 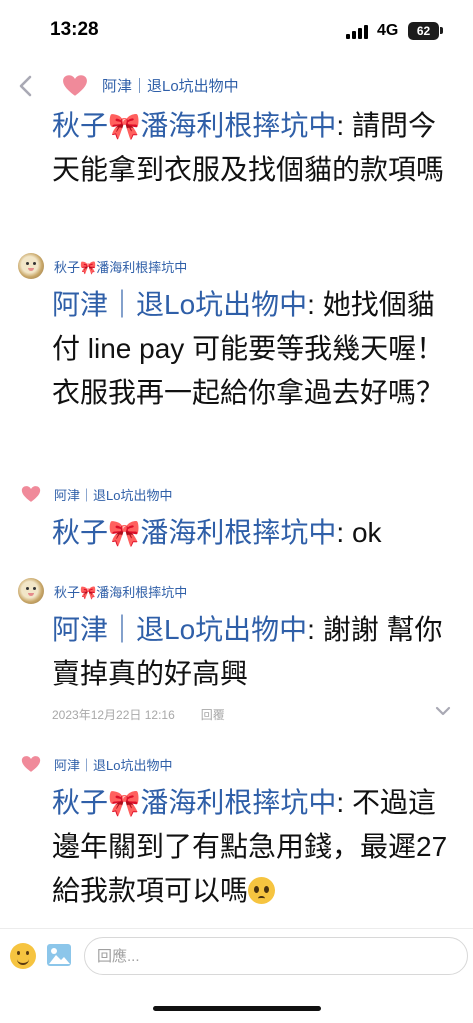 I want to click on home-indicator, so click(x=237, y=1008).